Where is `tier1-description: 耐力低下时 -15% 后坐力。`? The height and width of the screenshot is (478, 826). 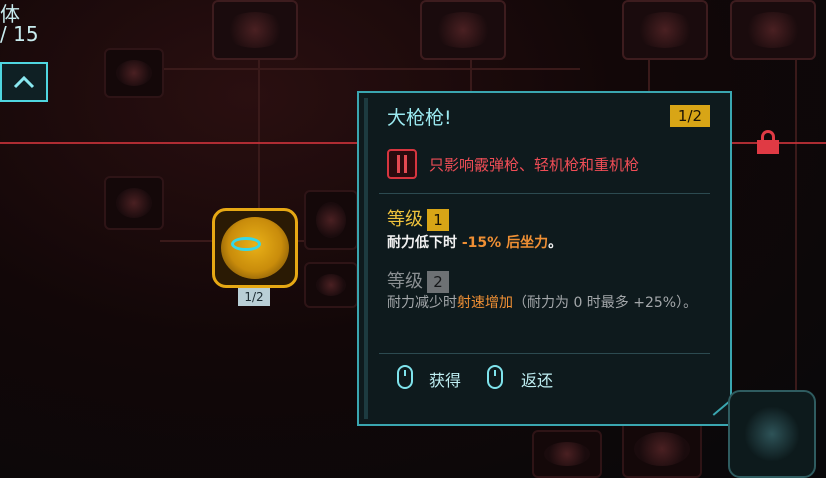
tier1-description: 耐力低下时 -15% 后坐力。 is located at coordinates (474, 243).